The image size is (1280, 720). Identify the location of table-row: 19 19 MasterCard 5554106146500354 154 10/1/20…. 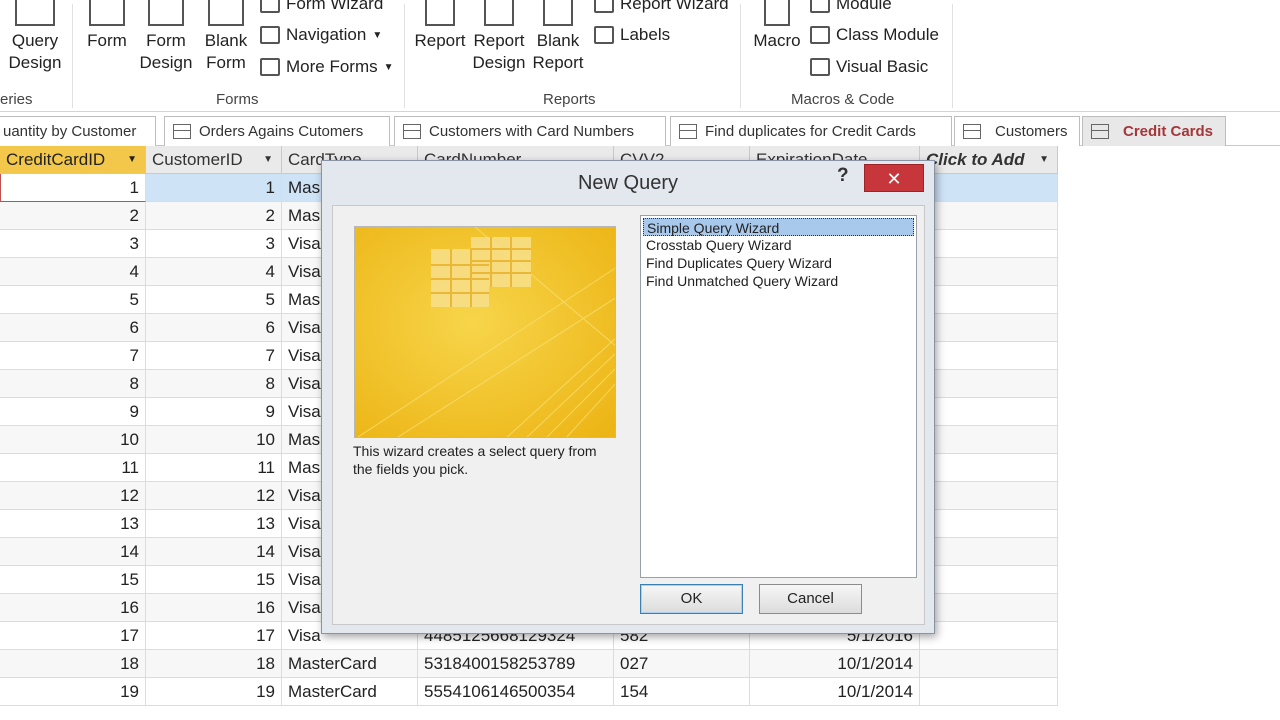
(529, 692).